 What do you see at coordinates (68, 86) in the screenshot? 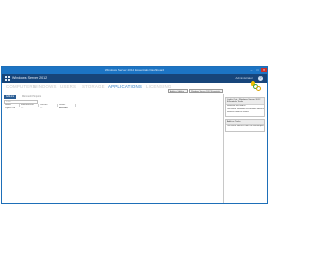
I see `tab-users: USERS` at bounding box center [68, 86].